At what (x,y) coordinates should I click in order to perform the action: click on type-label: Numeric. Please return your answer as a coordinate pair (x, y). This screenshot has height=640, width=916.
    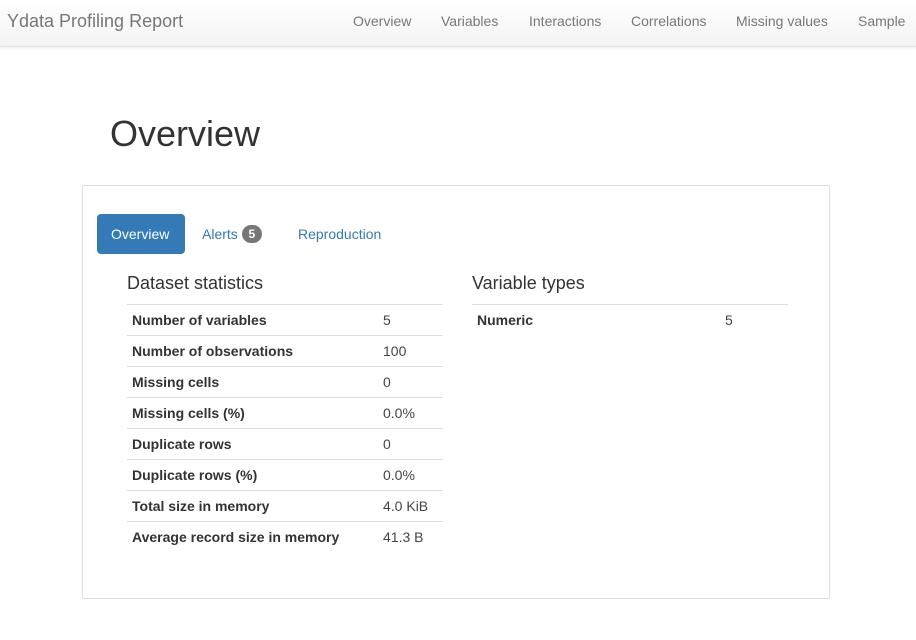
    Looking at the image, I should click on (596, 319).